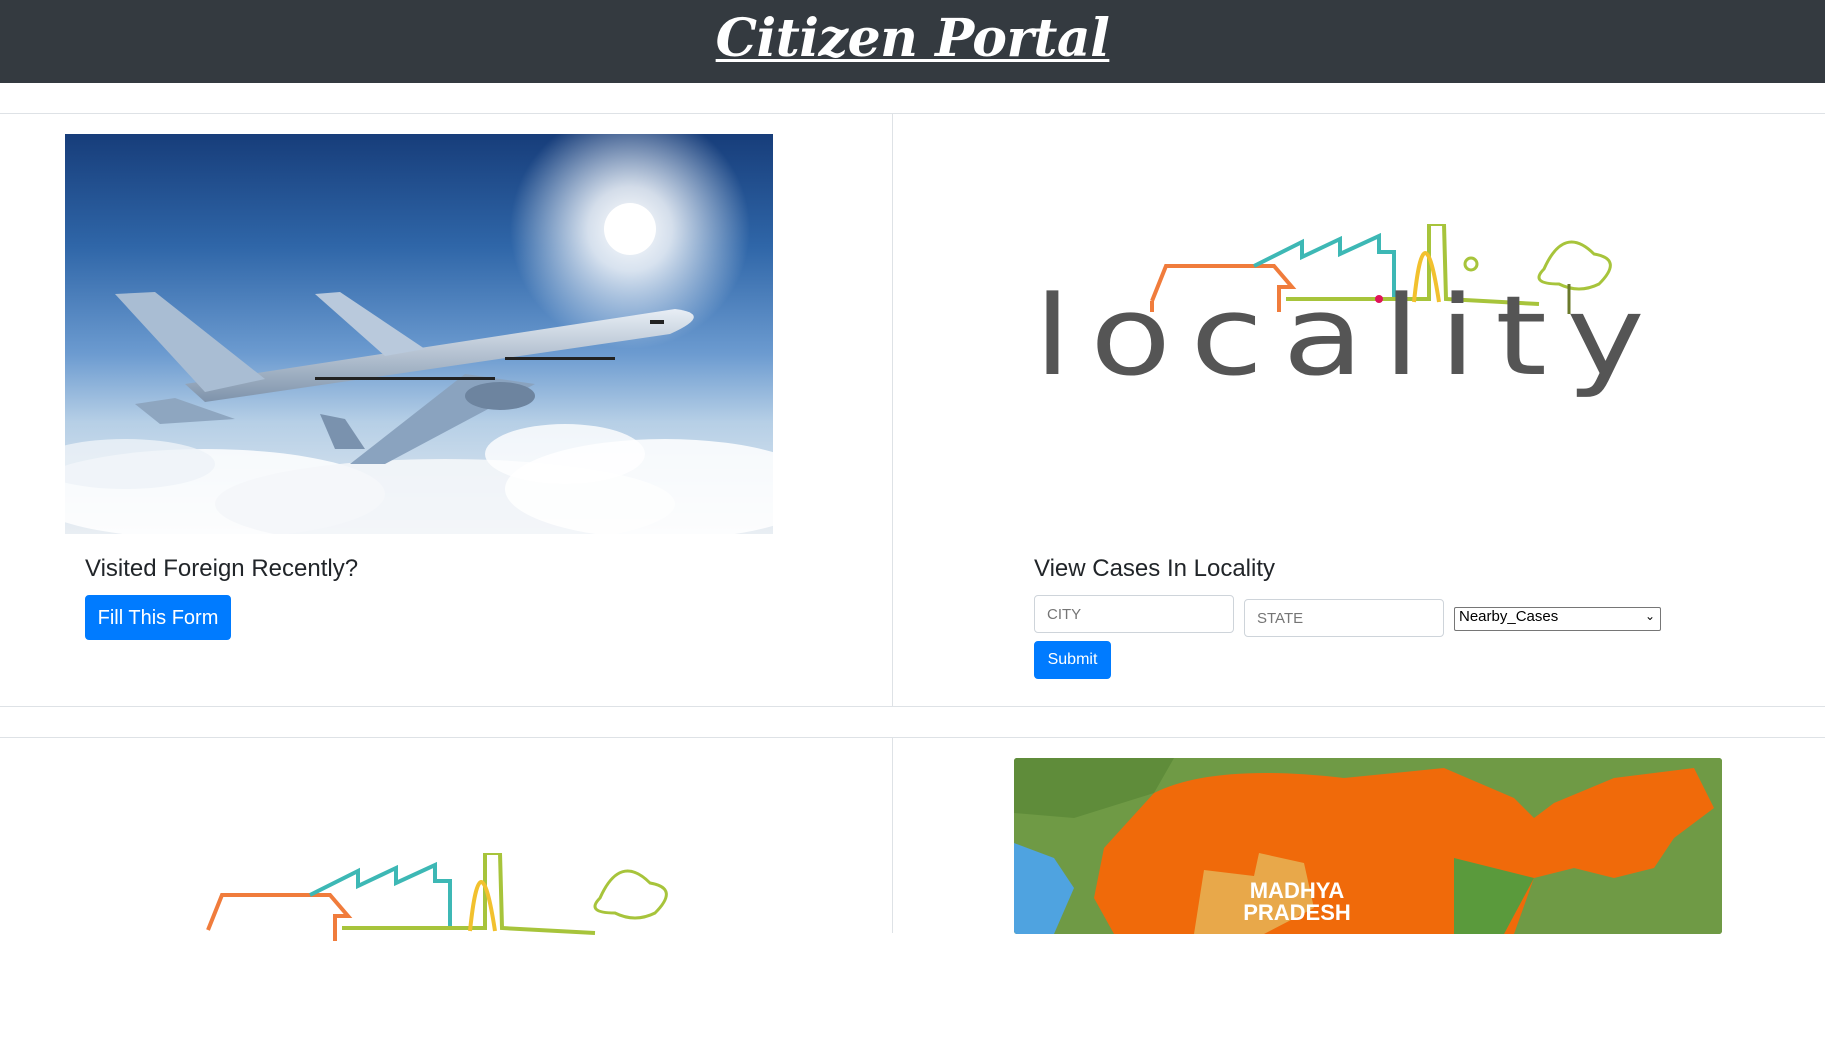 This screenshot has width=1825, height=1043. What do you see at coordinates (913, 39) in the screenshot?
I see `site-title: Citizen Portal` at bounding box center [913, 39].